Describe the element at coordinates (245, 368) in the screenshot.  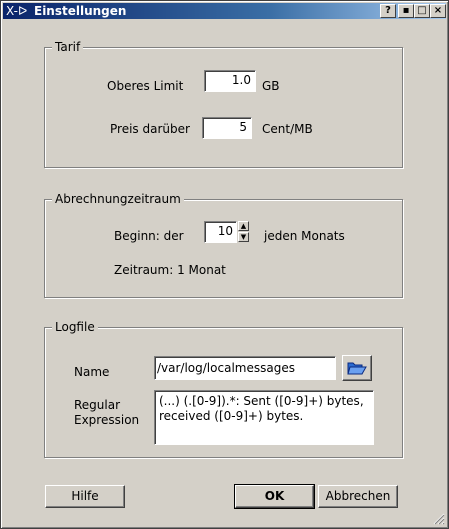
I see `logfile-path-input: /var/log/localmessages` at that location.